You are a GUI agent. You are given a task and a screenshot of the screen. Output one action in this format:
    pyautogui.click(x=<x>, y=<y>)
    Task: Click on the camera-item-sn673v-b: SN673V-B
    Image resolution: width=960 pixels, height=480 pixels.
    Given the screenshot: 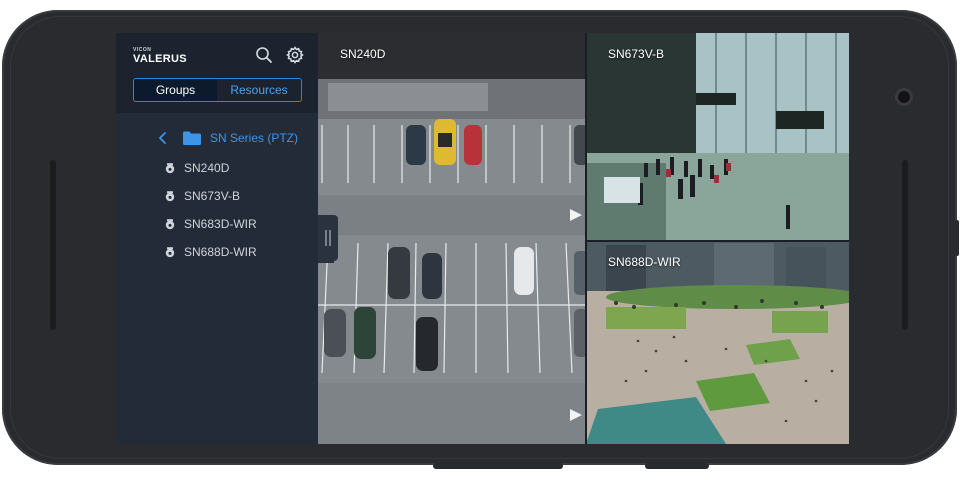 What is the action you would take?
    pyautogui.click(x=202, y=196)
    